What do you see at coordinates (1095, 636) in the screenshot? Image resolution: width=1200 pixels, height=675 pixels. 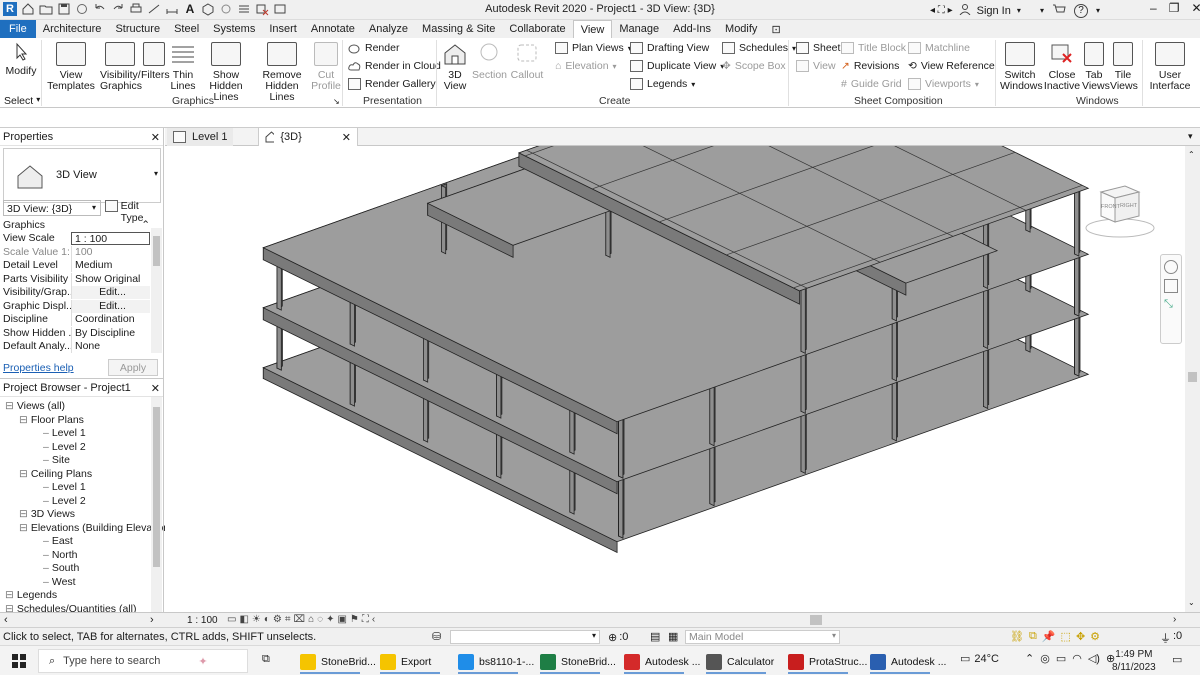 I see `background-process-icon: ⚙` at bounding box center [1095, 636].